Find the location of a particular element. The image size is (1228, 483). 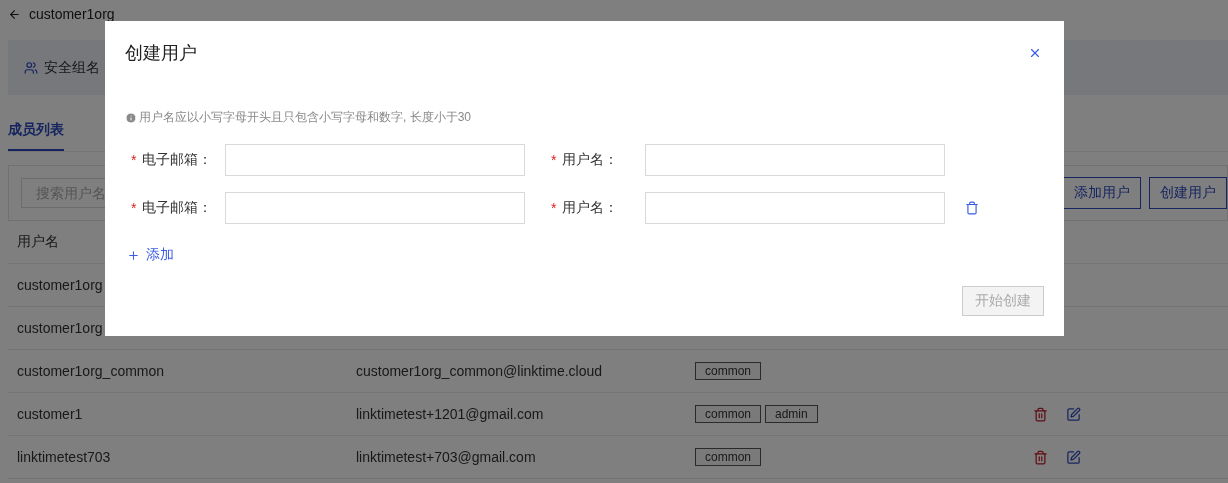

username-cell-text: linktimetest703 is located at coordinates (64, 457).